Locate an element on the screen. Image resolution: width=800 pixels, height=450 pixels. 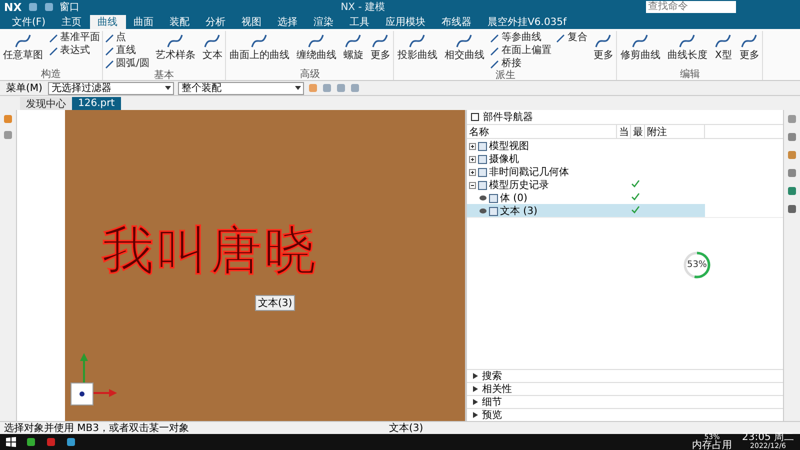
group-label: 基本 is located at coordinates (164, 75).